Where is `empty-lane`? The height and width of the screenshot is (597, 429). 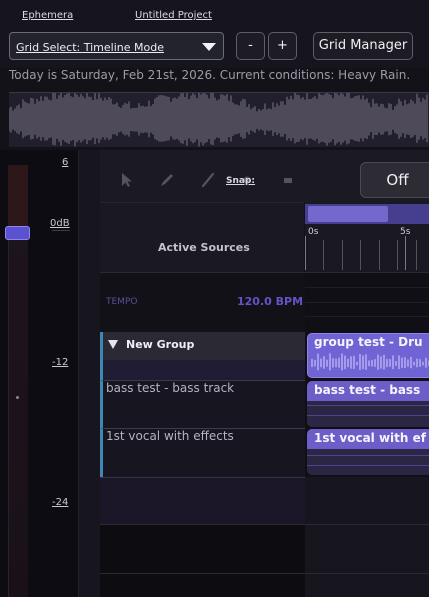
empty-lane is located at coordinates (367, 537).